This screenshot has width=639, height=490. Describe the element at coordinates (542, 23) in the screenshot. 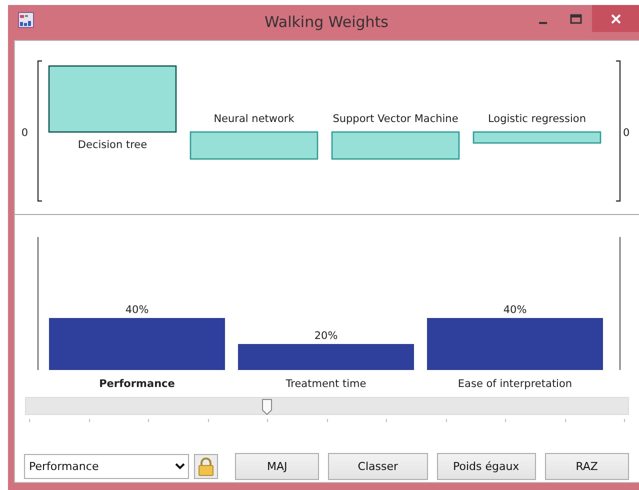

I see `minimize-icon` at that location.